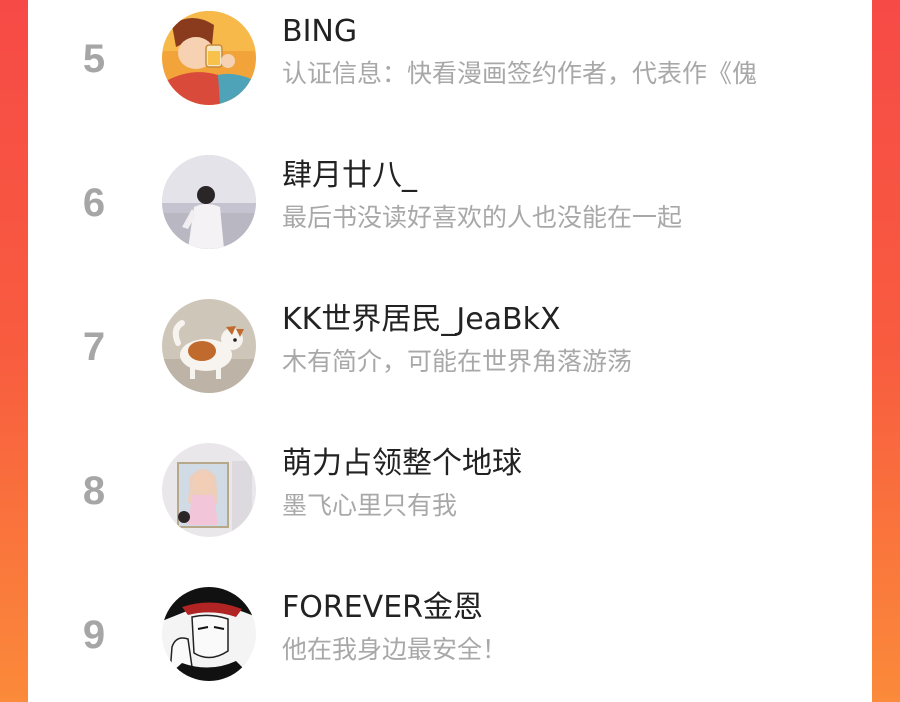 This screenshot has height=702, width=900. I want to click on user-bio: 他在我身边最安全！, so click(395, 649).